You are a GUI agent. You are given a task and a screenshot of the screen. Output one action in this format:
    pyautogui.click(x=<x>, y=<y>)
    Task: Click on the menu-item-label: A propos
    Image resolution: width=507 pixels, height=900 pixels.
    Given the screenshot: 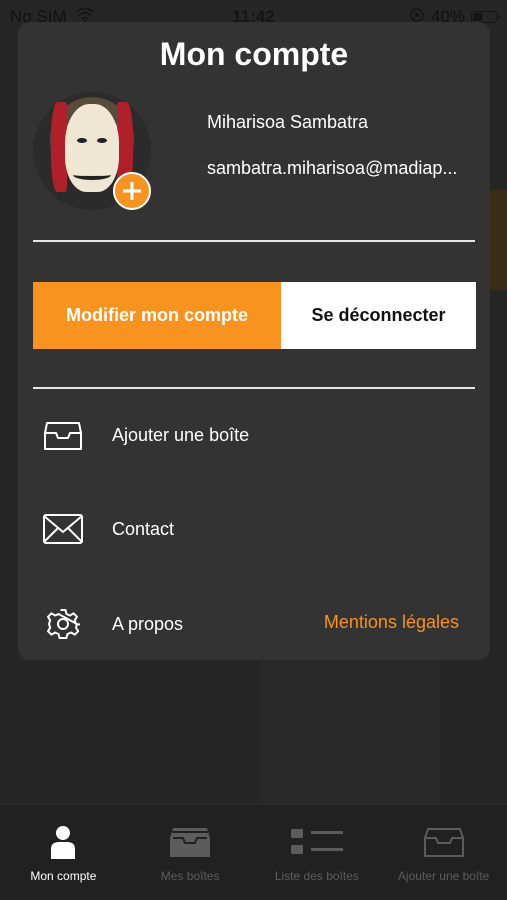 What is the action you would take?
    pyautogui.click(x=148, y=623)
    